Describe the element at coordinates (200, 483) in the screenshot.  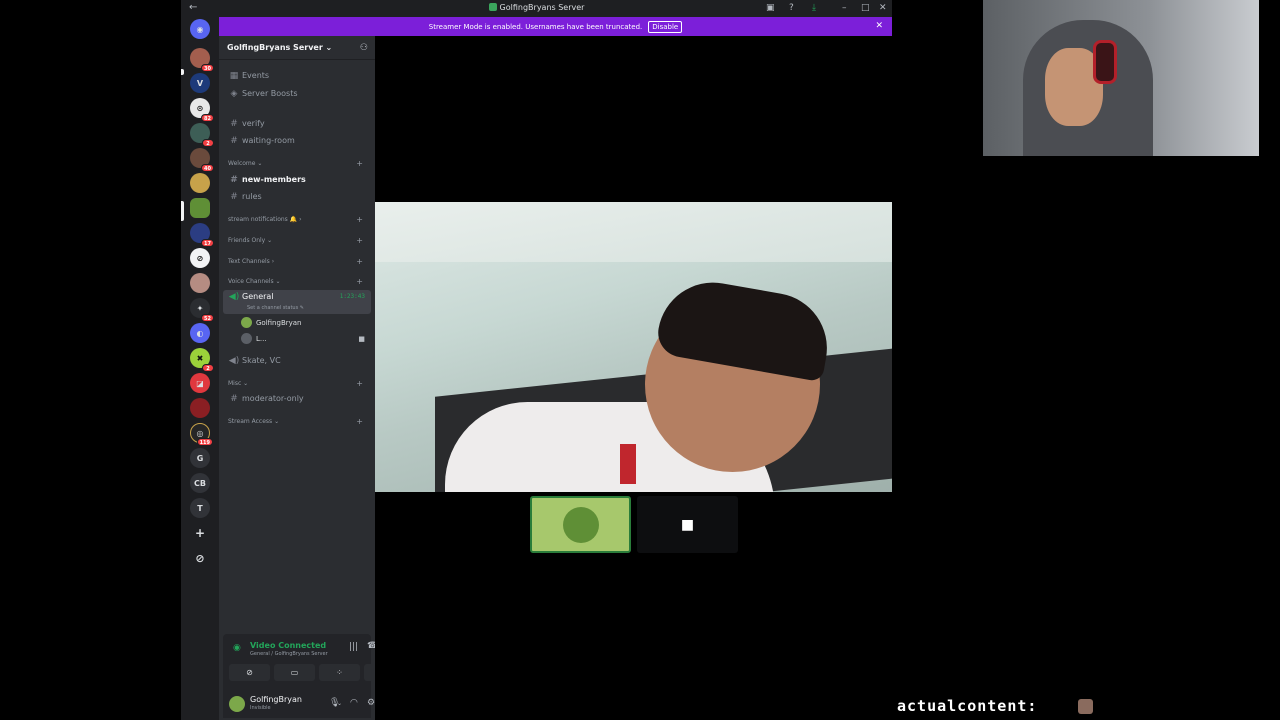
I see `server-icon-cb: CB` at that location.